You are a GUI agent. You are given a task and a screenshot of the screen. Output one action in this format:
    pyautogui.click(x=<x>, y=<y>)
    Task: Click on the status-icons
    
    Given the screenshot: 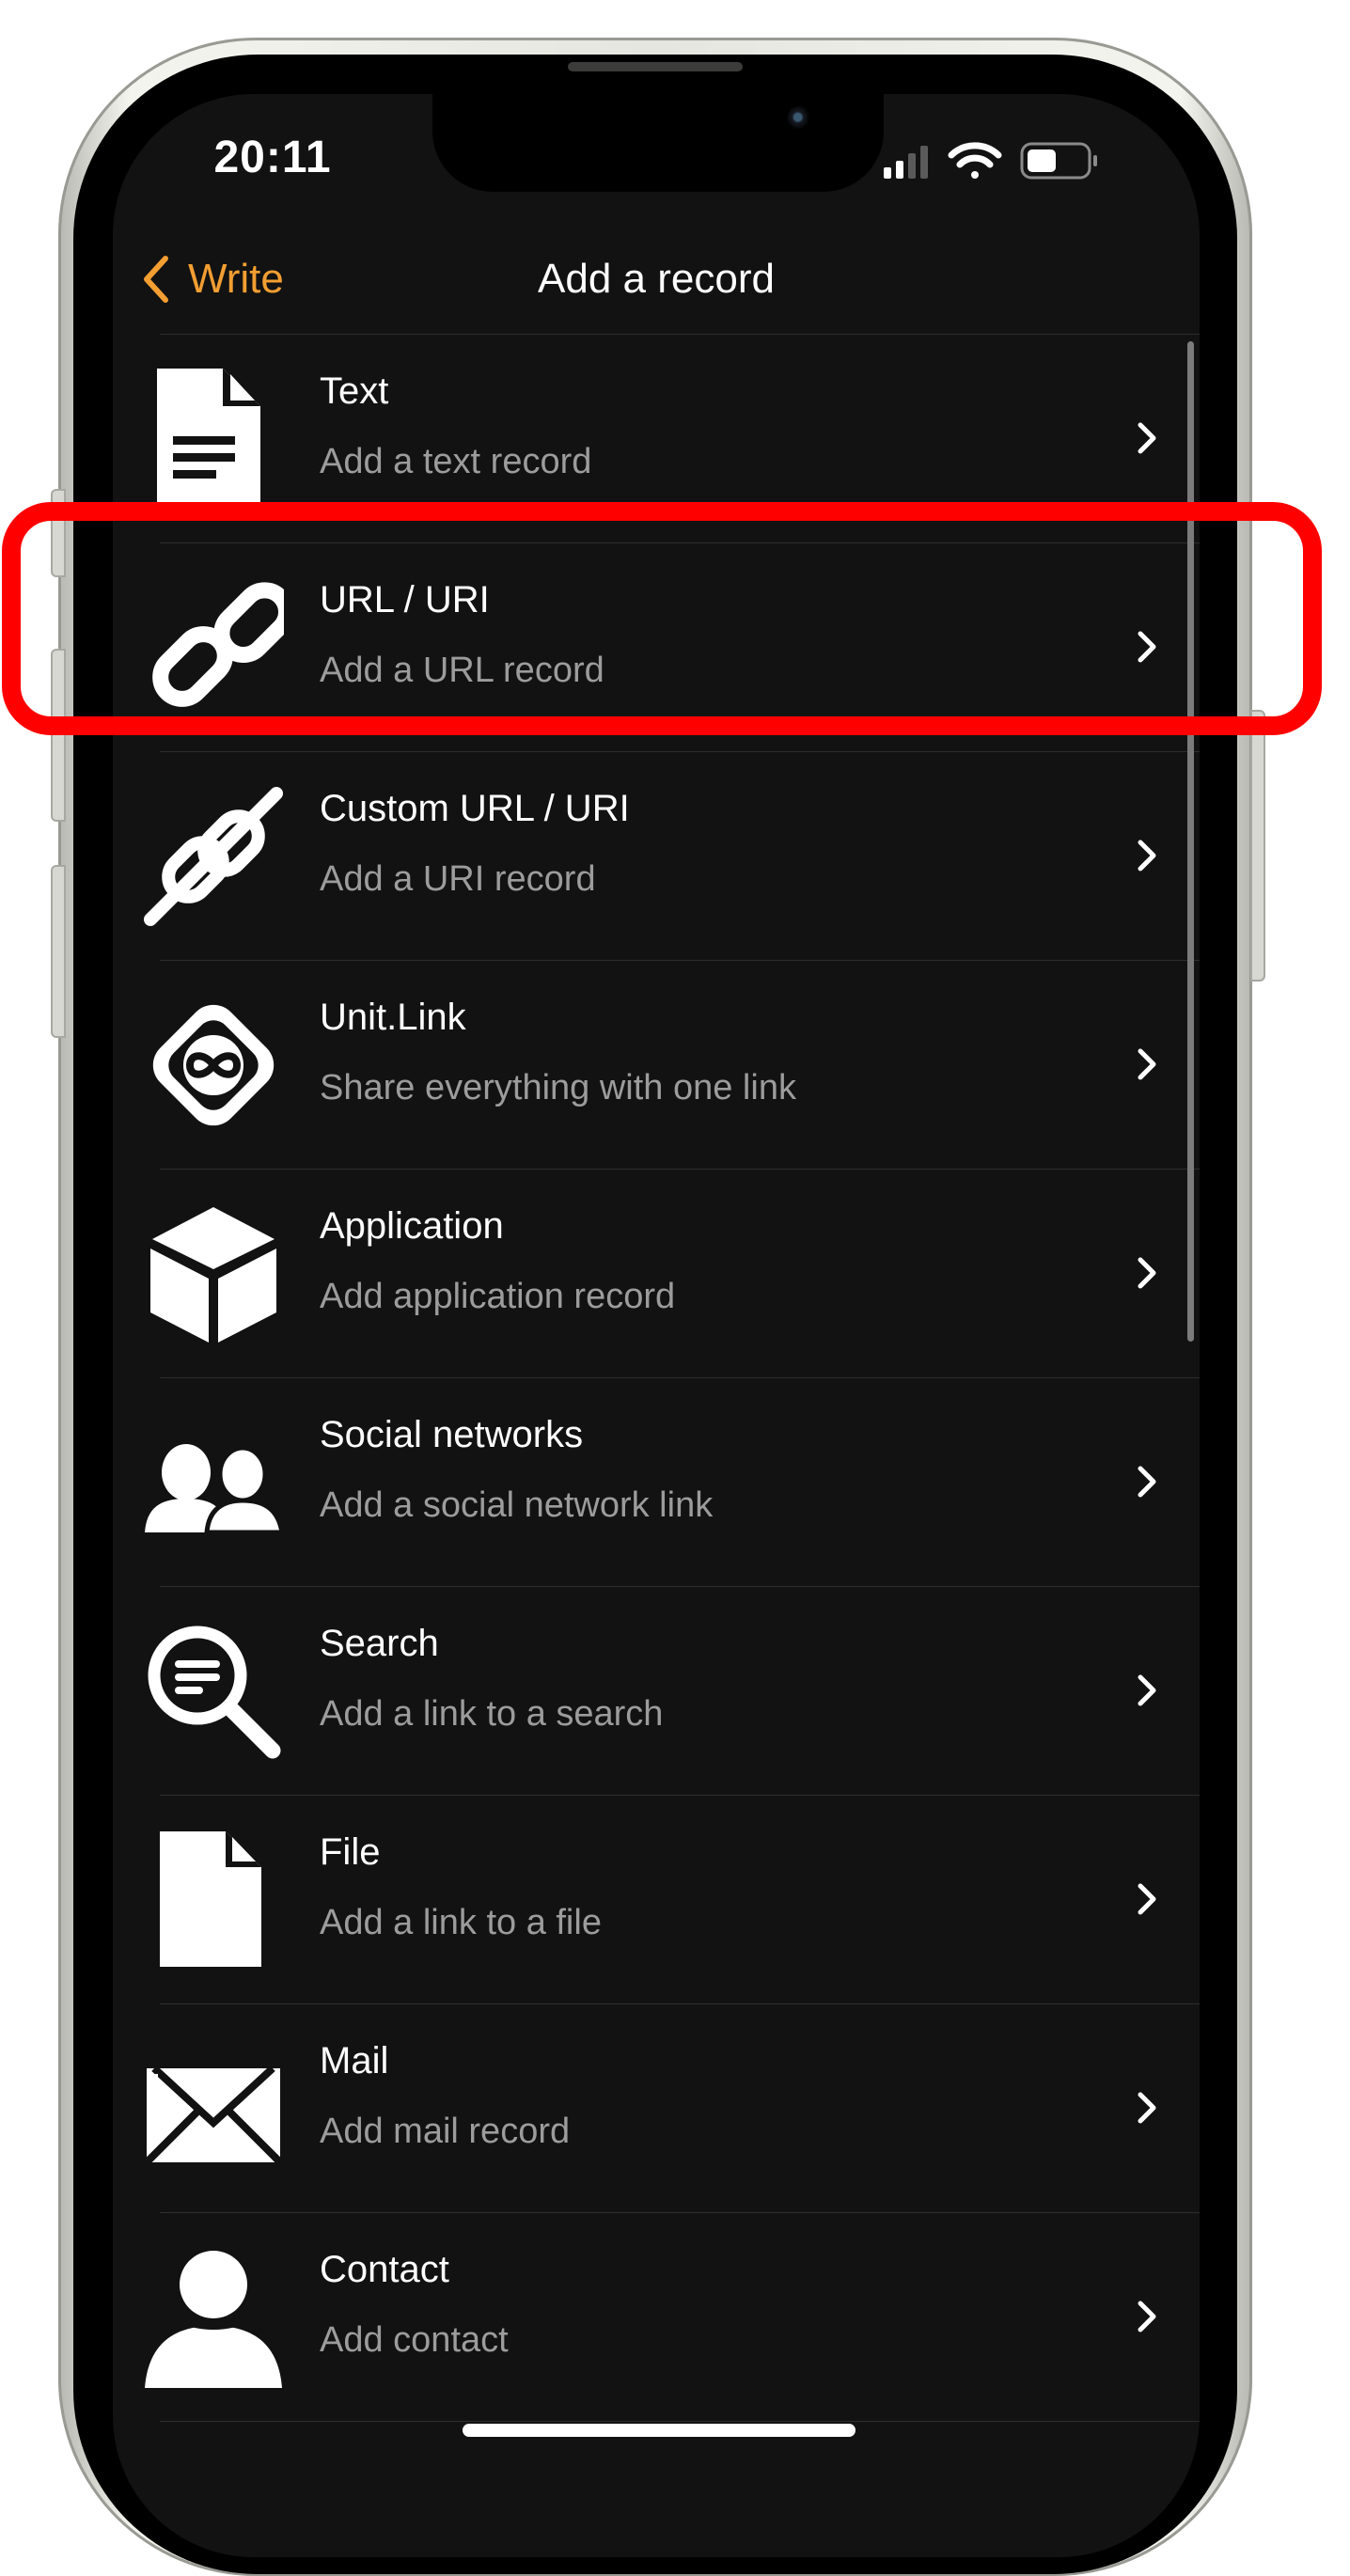 What is the action you would take?
    pyautogui.click(x=1011, y=161)
    